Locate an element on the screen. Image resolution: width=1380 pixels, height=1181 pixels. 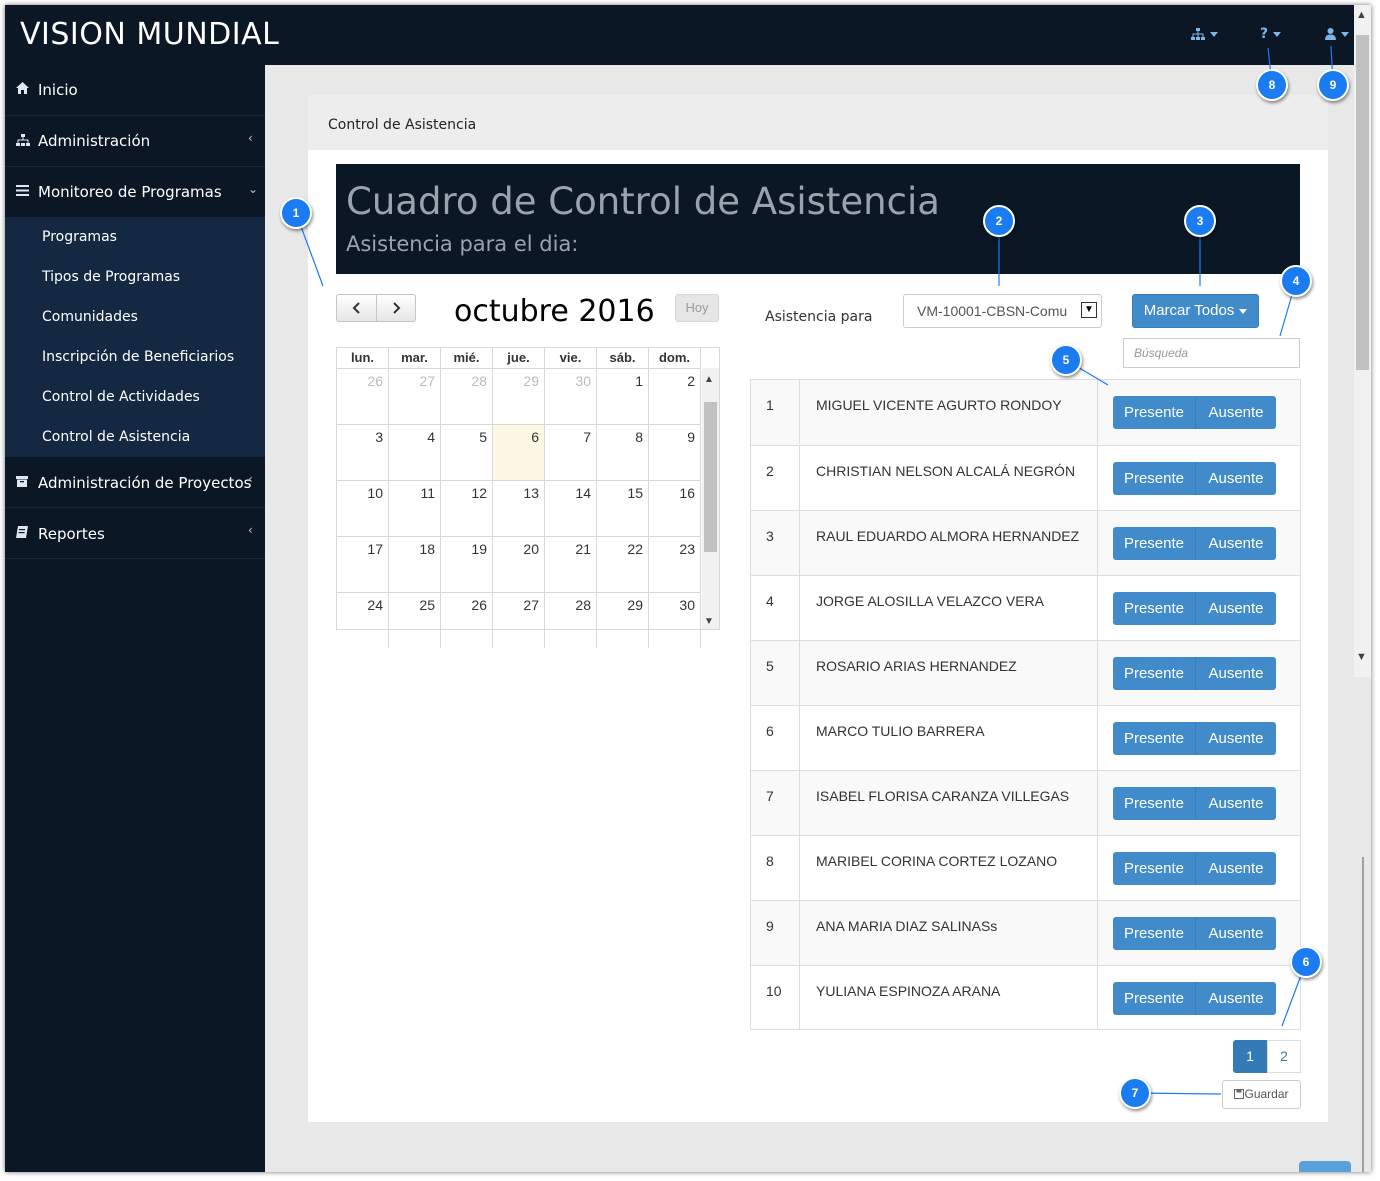
calendar-day: 3 is located at coordinates (363, 452).